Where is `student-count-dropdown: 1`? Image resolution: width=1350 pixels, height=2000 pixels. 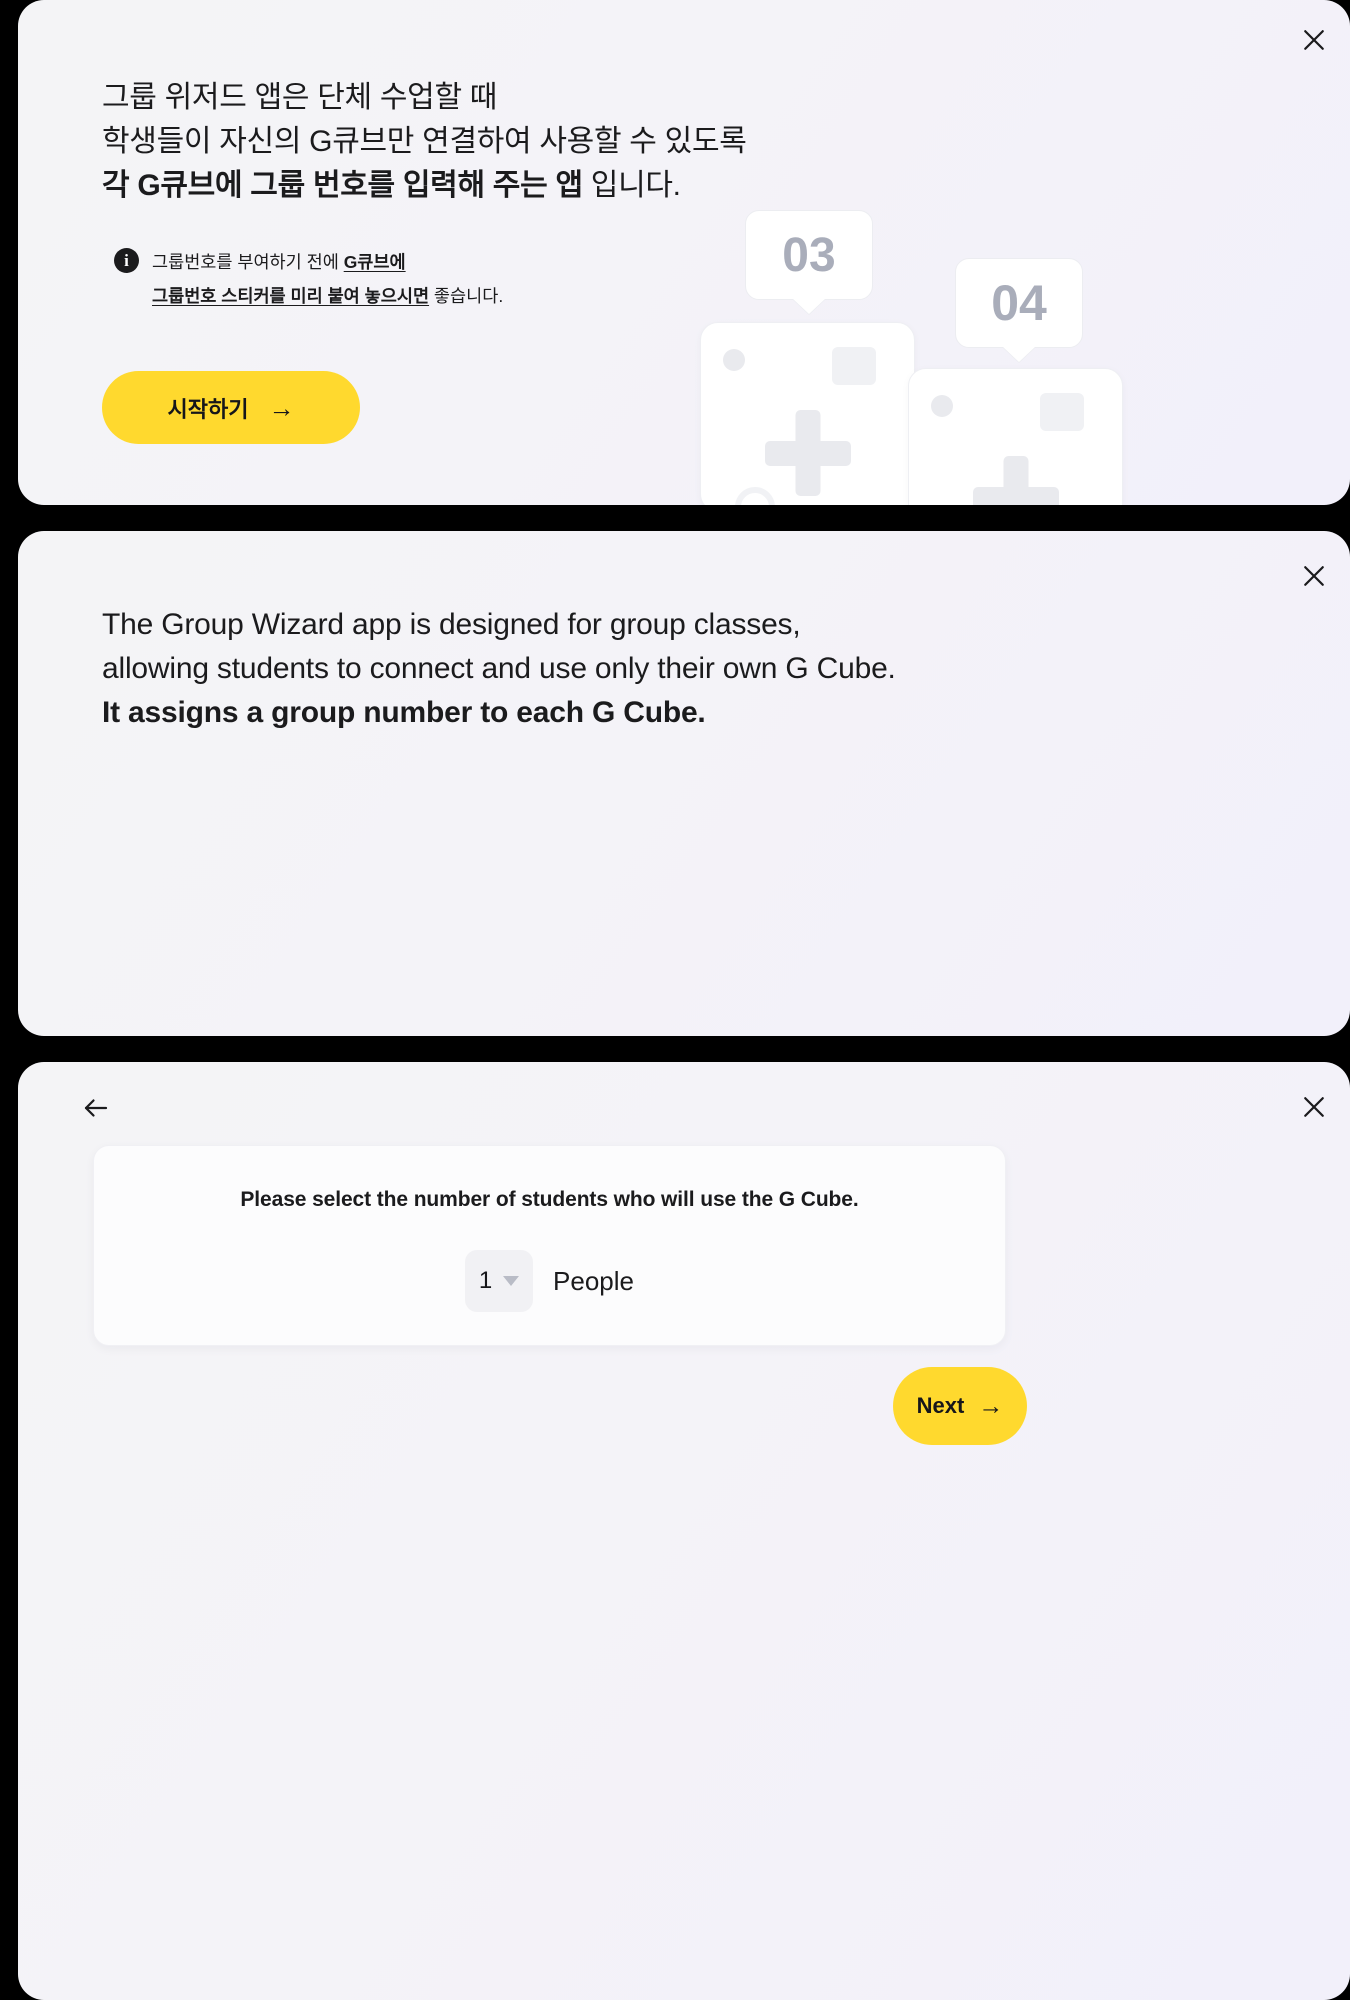 student-count-dropdown: 1 is located at coordinates (499, 1281).